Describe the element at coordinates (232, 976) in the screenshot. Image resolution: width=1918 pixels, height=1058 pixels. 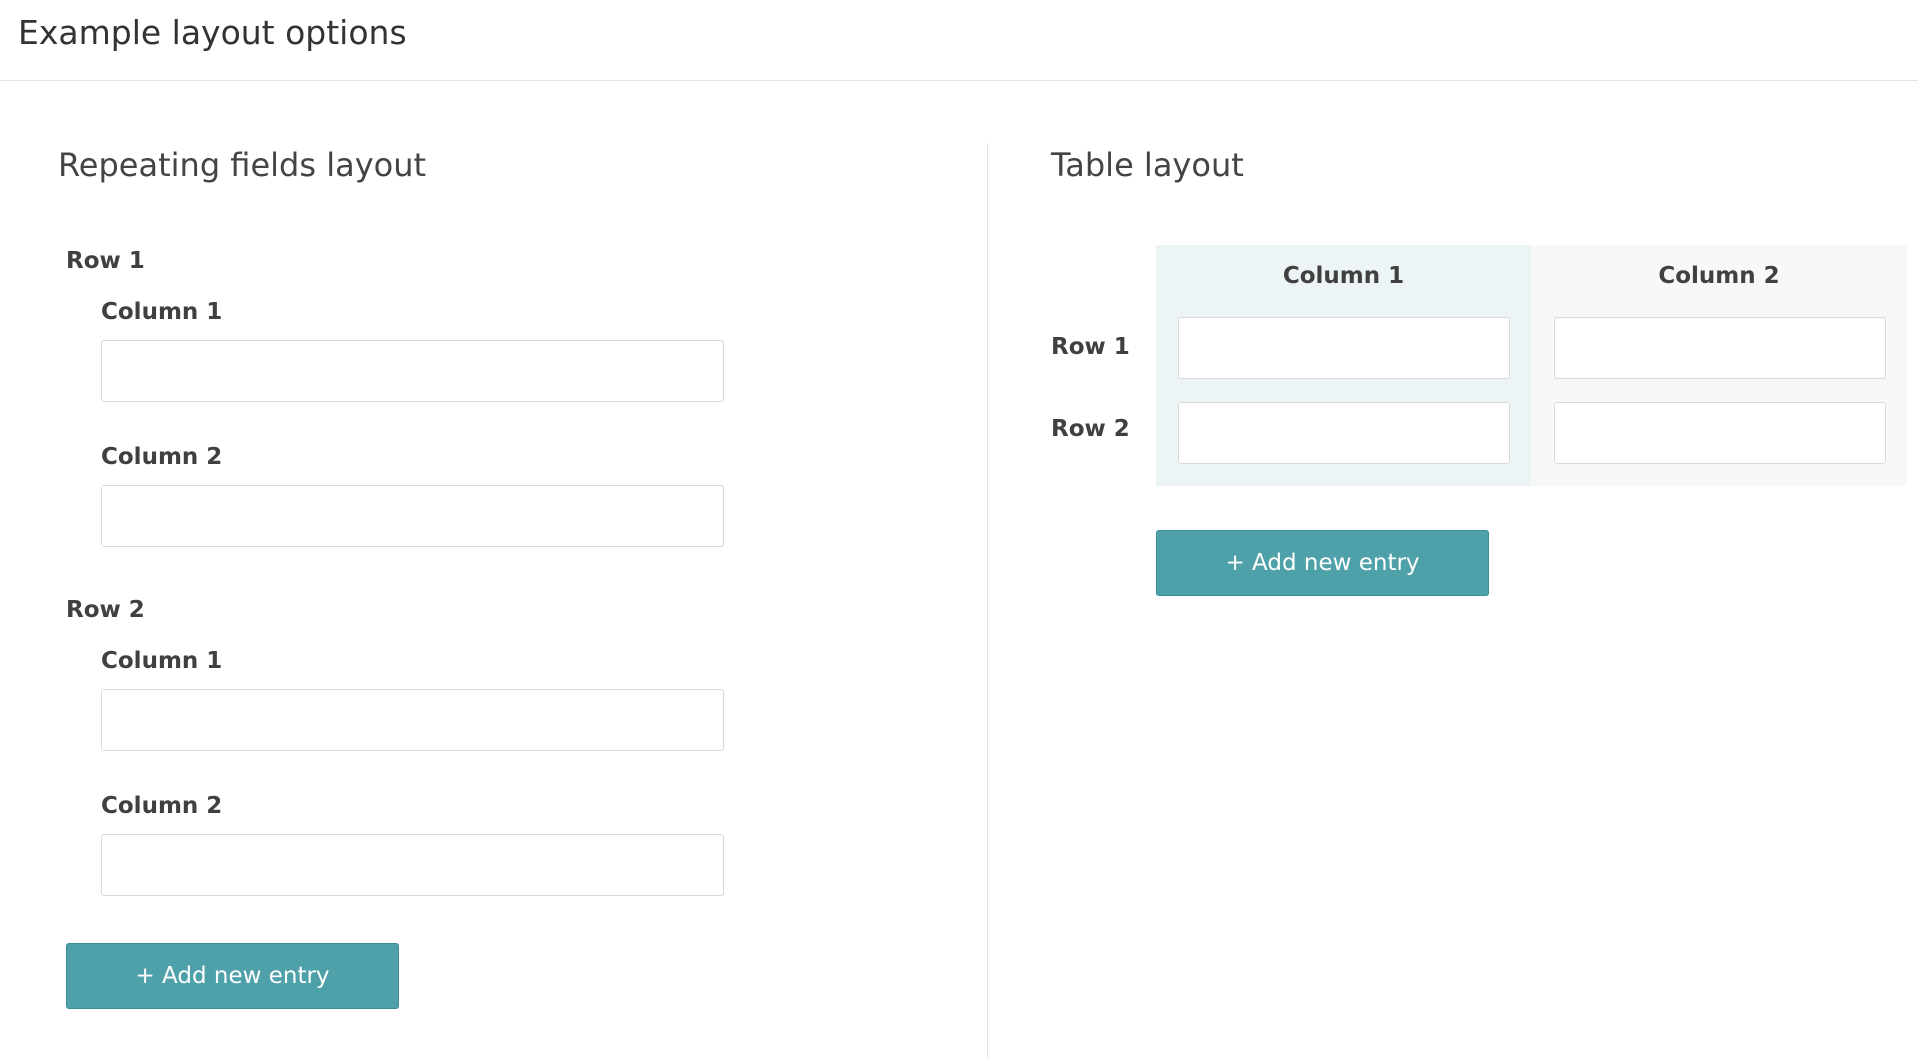
I see `repeating-add-entry-button: + Add new entry` at that location.